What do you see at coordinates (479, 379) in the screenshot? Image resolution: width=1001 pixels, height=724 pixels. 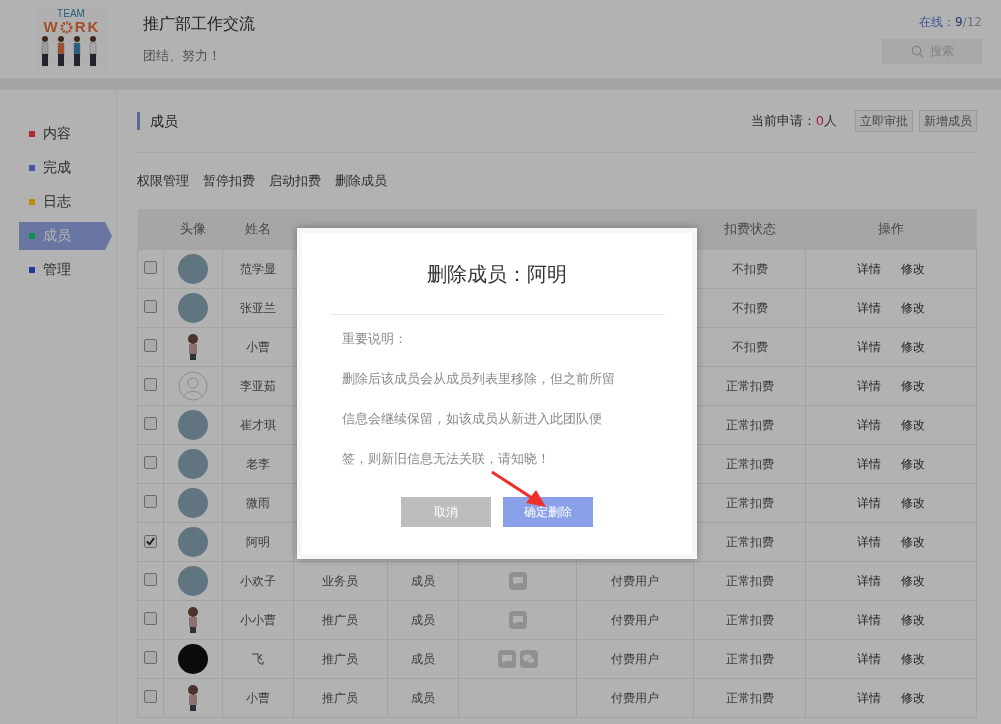 I see `note-text: 删除后该成员会从成员列表里移除，但之前所留` at bounding box center [479, 379].